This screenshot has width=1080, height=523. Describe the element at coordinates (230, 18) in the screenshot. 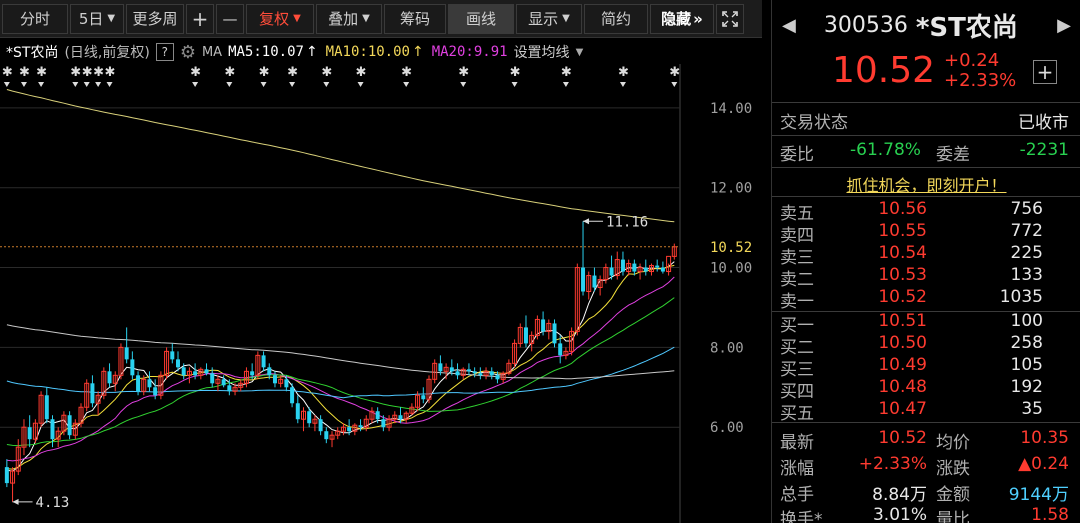

I see `zoom-out-button: —` at that location.